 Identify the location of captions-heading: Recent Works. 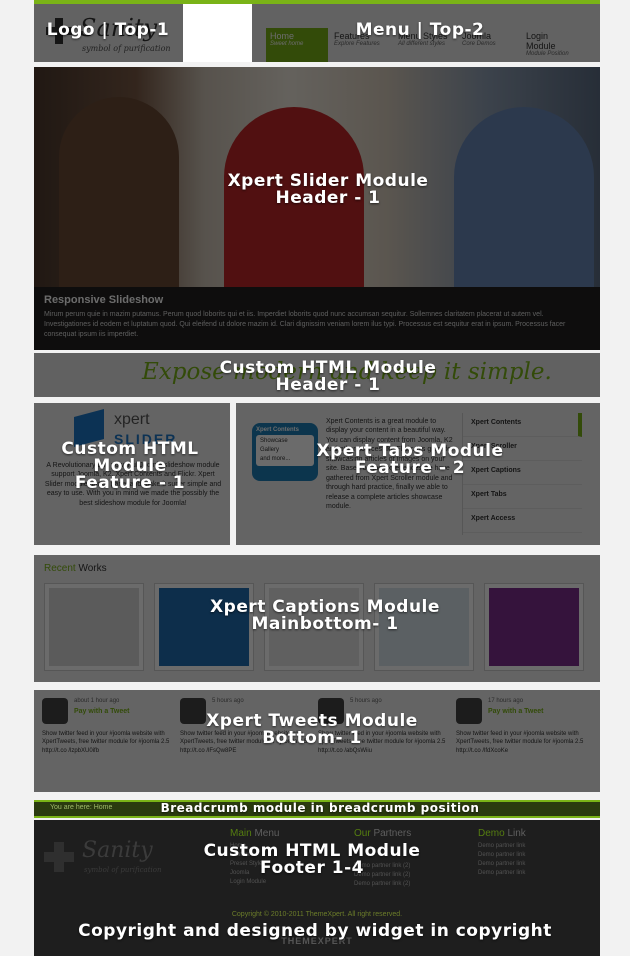
(75, 568).